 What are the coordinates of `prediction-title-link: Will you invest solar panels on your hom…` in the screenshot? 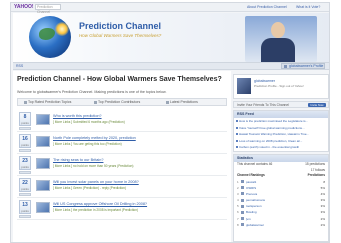 It's located at (96, 182).